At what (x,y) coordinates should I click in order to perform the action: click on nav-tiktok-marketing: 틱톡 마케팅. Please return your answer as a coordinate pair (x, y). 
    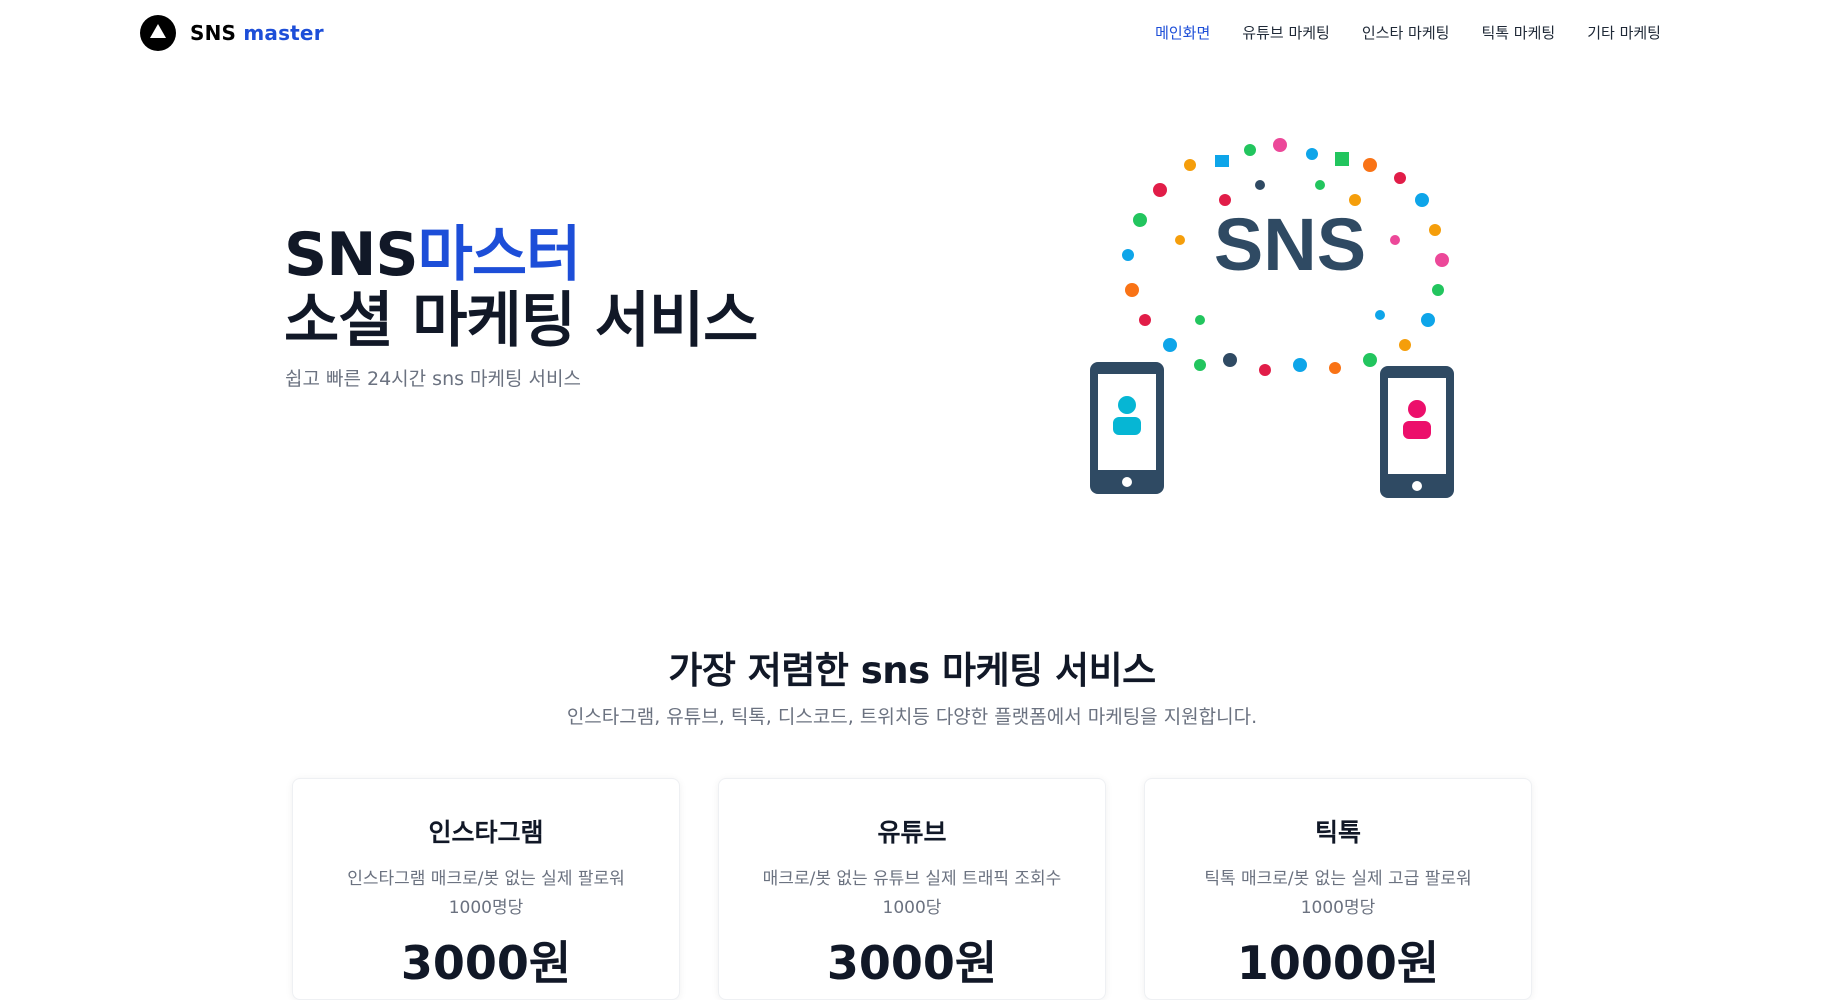
    Looking at the image, I should click on (1518, 32).